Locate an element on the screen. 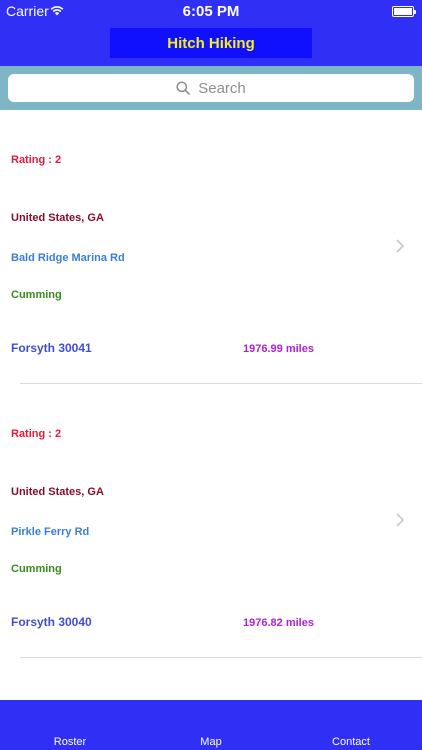  battery-icon is located at coordinates (404, 11).